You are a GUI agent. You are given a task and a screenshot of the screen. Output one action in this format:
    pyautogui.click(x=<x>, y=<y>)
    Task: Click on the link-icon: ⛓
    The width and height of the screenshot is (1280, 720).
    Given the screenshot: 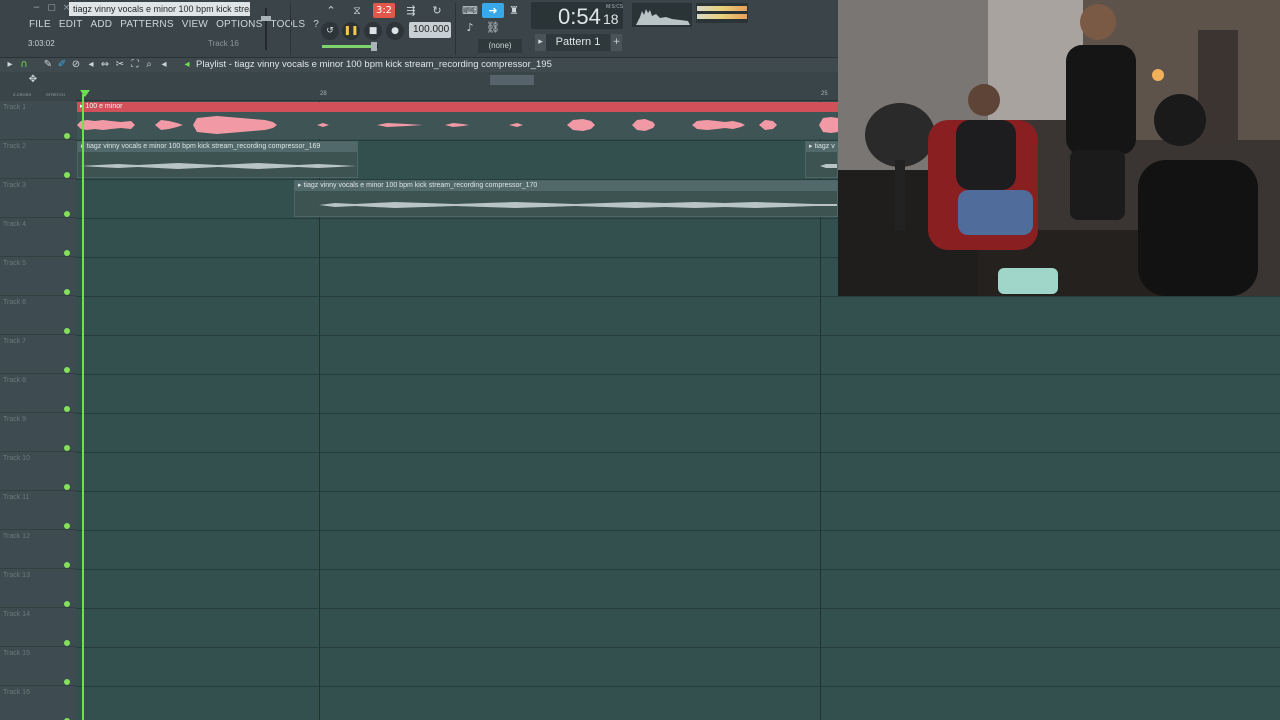 What is the action you would take?
    pyautogui.click(x=493, y=27)
    